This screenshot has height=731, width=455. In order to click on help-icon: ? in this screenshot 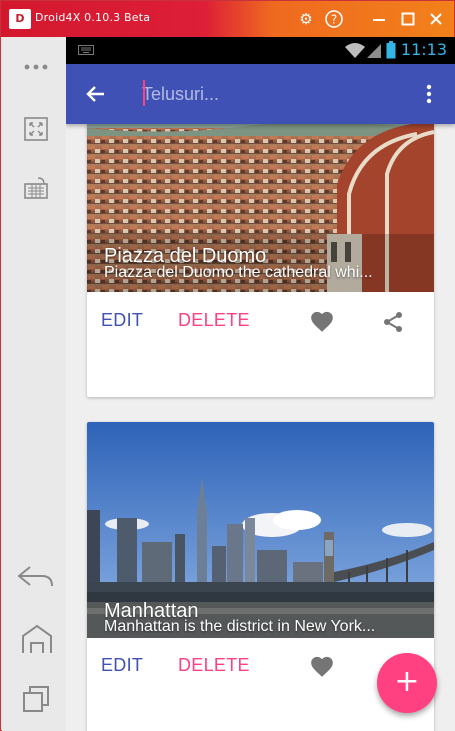, I will do `click(334, 19)`.